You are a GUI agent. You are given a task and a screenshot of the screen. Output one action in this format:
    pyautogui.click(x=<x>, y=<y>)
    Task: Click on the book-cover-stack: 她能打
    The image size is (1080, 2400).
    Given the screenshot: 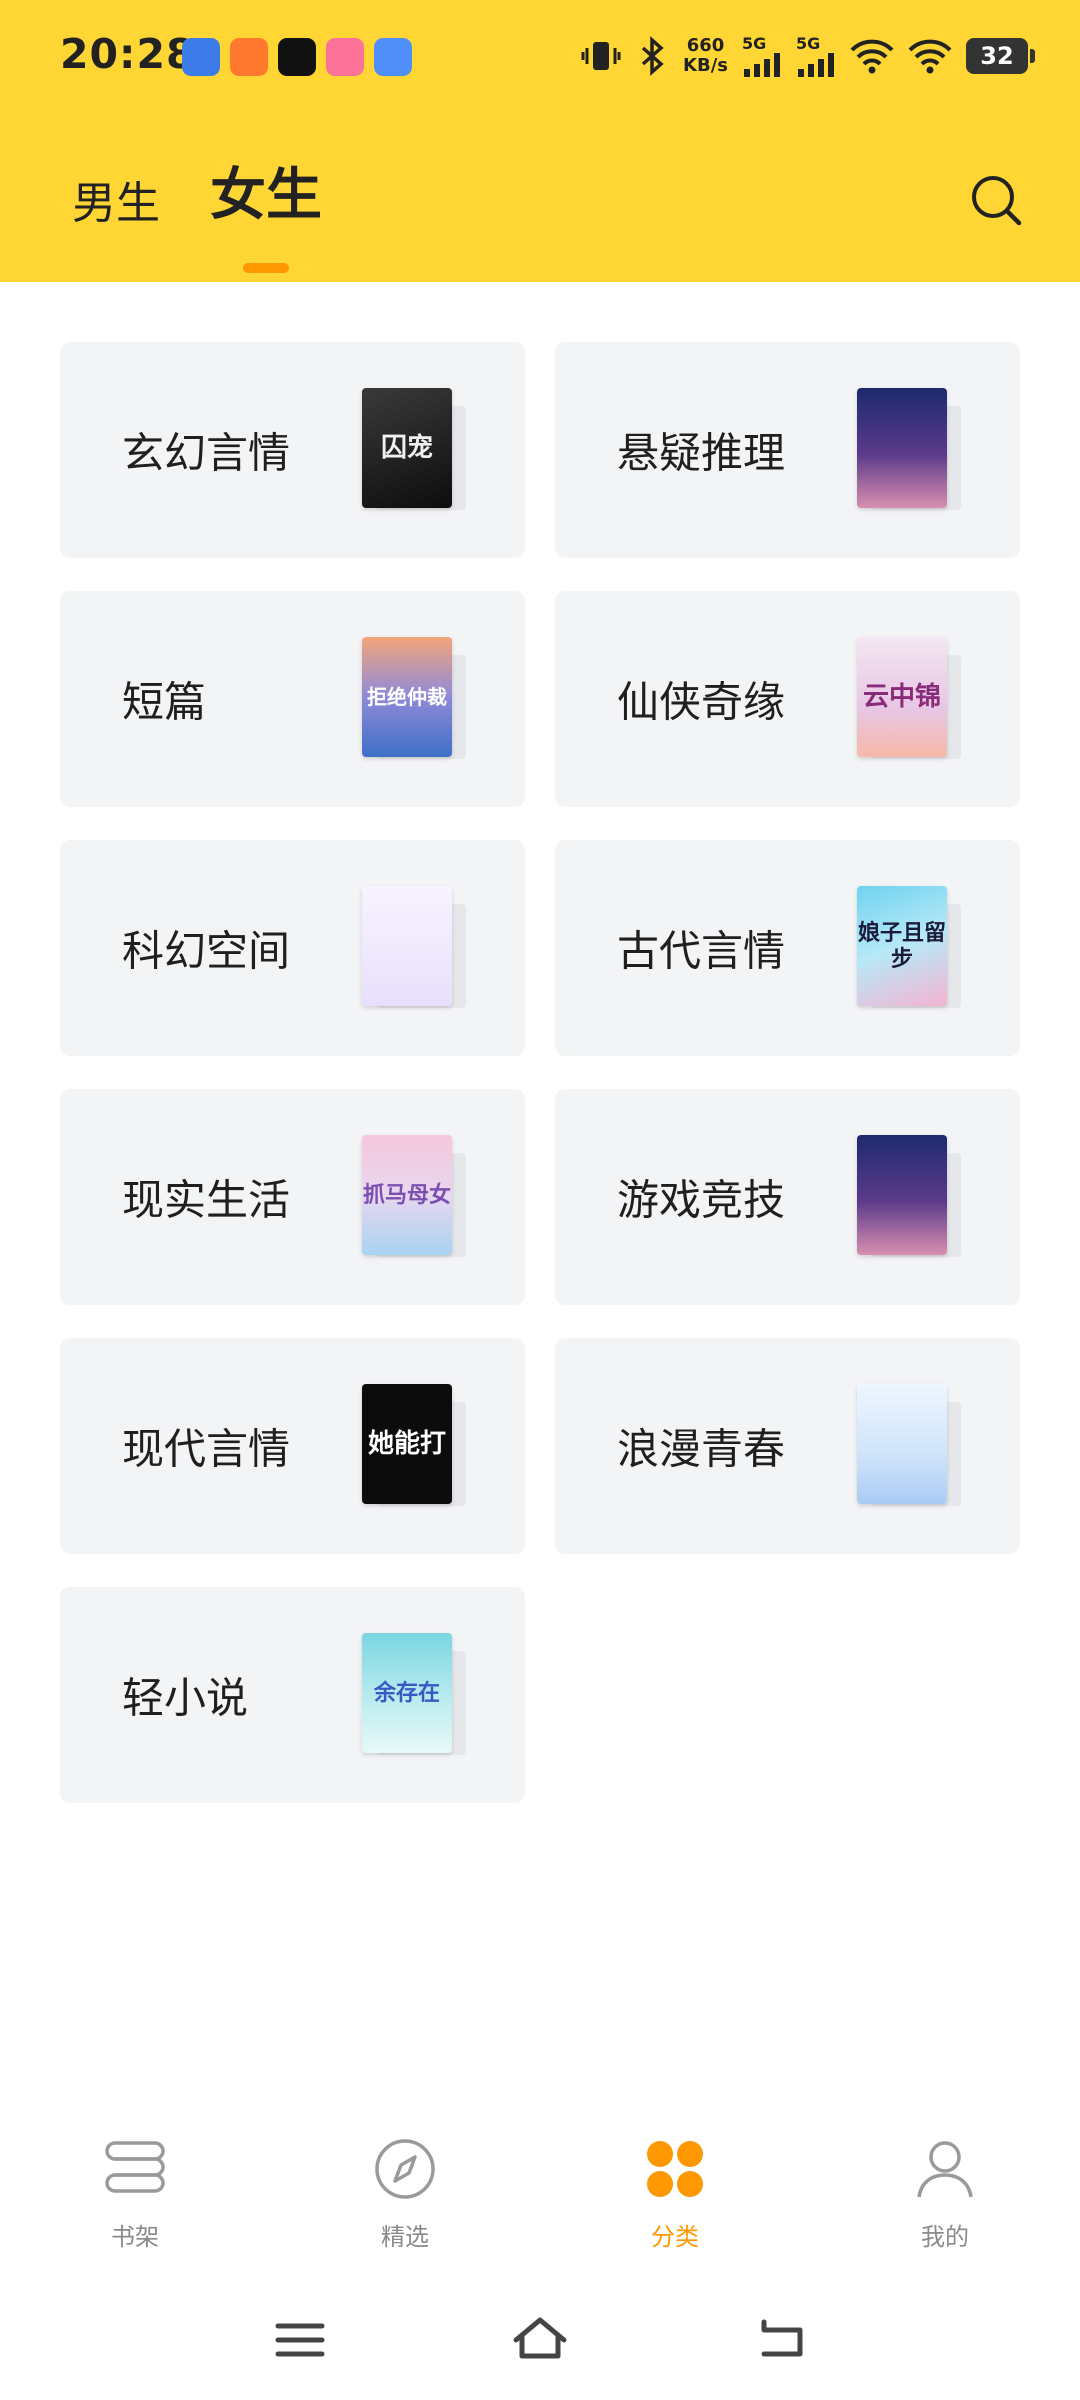 What is the action you would take?
    pyautogui.click(x=414, y=1445)
    